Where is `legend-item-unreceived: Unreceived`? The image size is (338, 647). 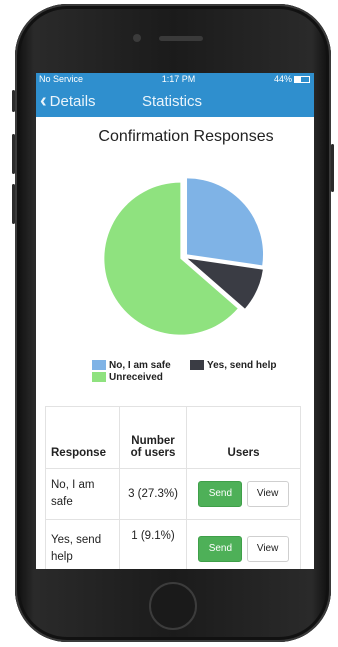 legend-item-unreceived: Unreceived is located at coordinates (127, 377).